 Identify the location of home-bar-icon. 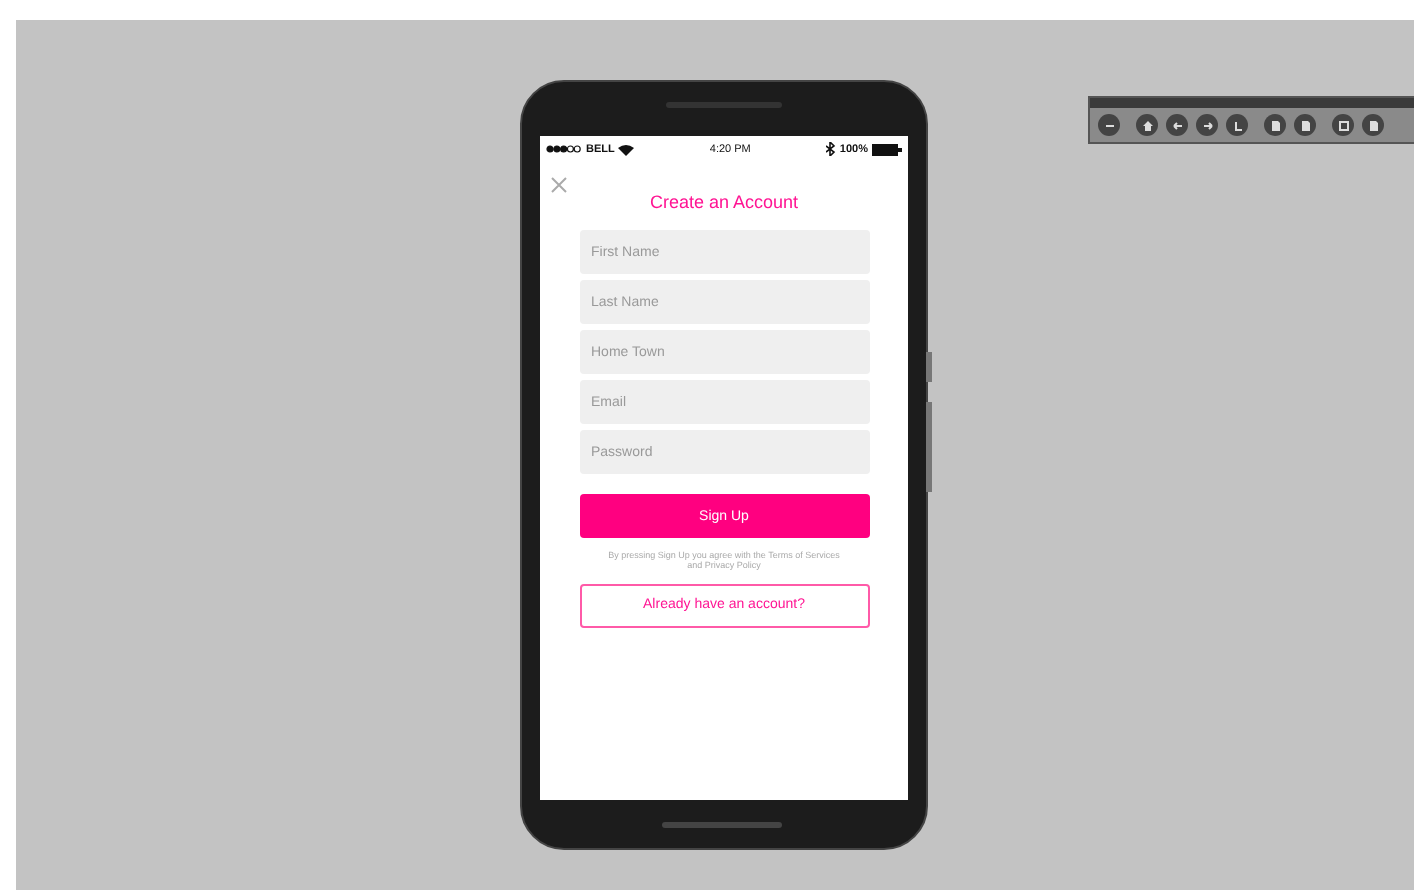
(722, 825).